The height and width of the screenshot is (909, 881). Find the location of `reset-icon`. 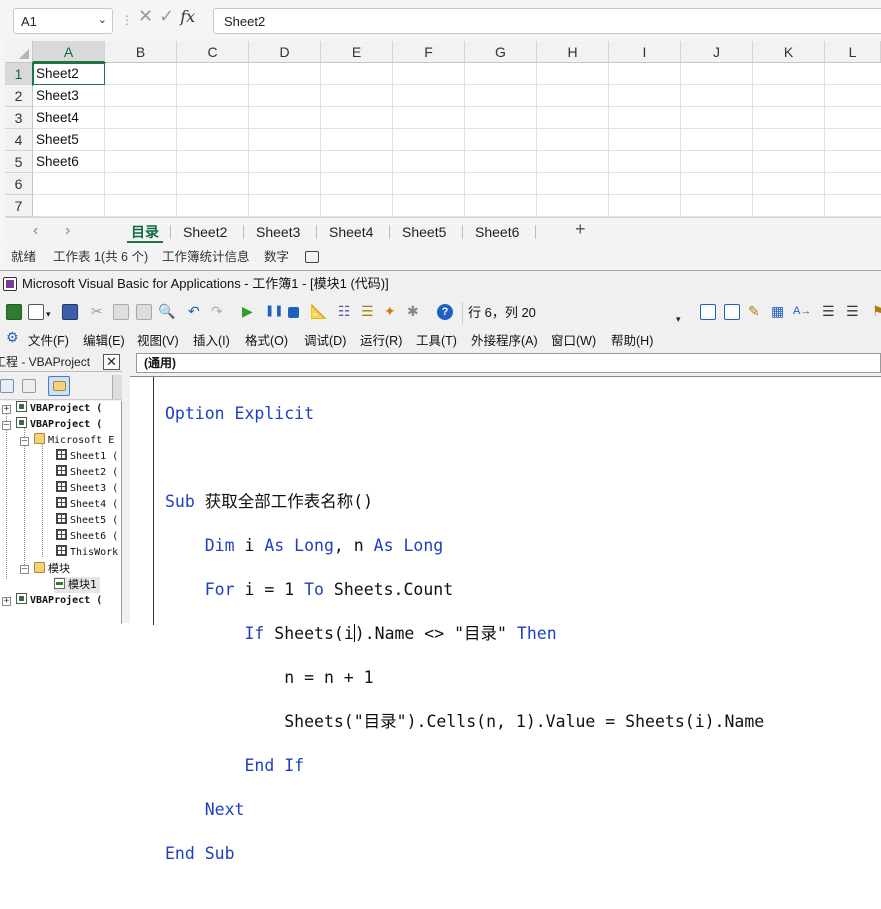

reset-icon is located at coordinates (293, 312).